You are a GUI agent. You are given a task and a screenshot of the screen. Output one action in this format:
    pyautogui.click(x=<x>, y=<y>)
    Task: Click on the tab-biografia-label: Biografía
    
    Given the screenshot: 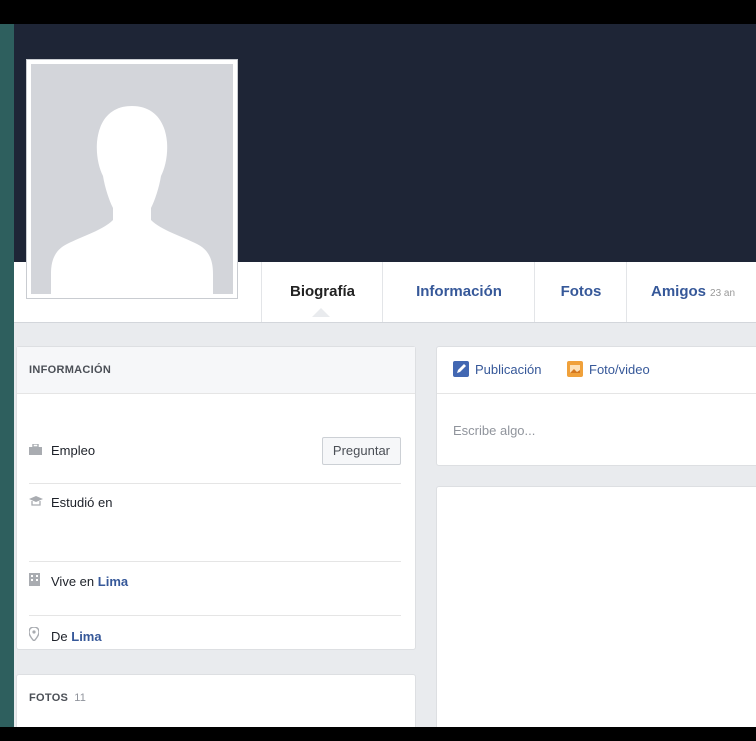 What is the action you would take?
    pyautogui.click(x=322, y=291)
    